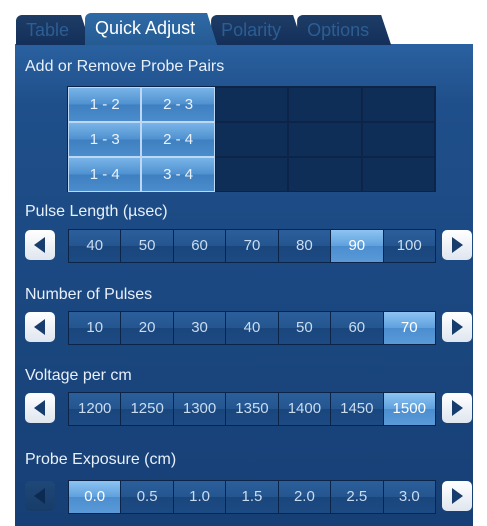 This screenshot has width=487, height=526. I want to click on probe-pair-cell: 1 - 2, so click(105, 104).